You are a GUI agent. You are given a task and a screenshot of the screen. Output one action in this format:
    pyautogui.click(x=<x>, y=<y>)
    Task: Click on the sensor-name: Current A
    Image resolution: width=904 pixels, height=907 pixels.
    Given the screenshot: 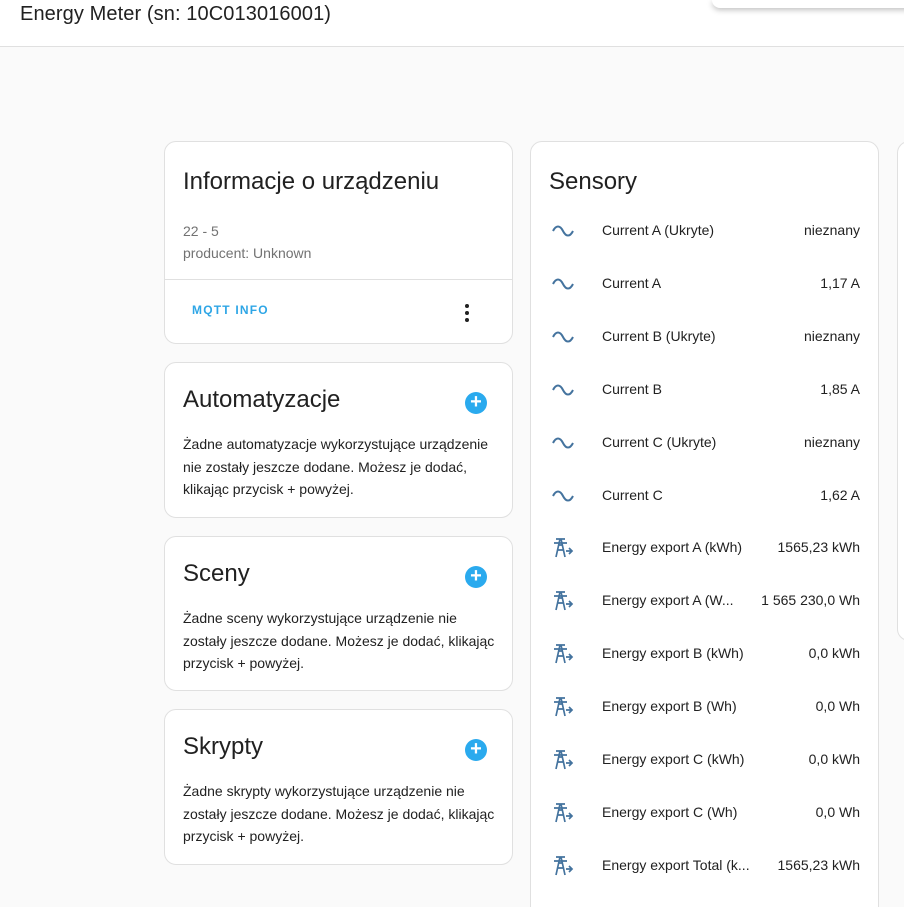 What is the action you would take?
    pyautogui.click(x=632, y=282)
    